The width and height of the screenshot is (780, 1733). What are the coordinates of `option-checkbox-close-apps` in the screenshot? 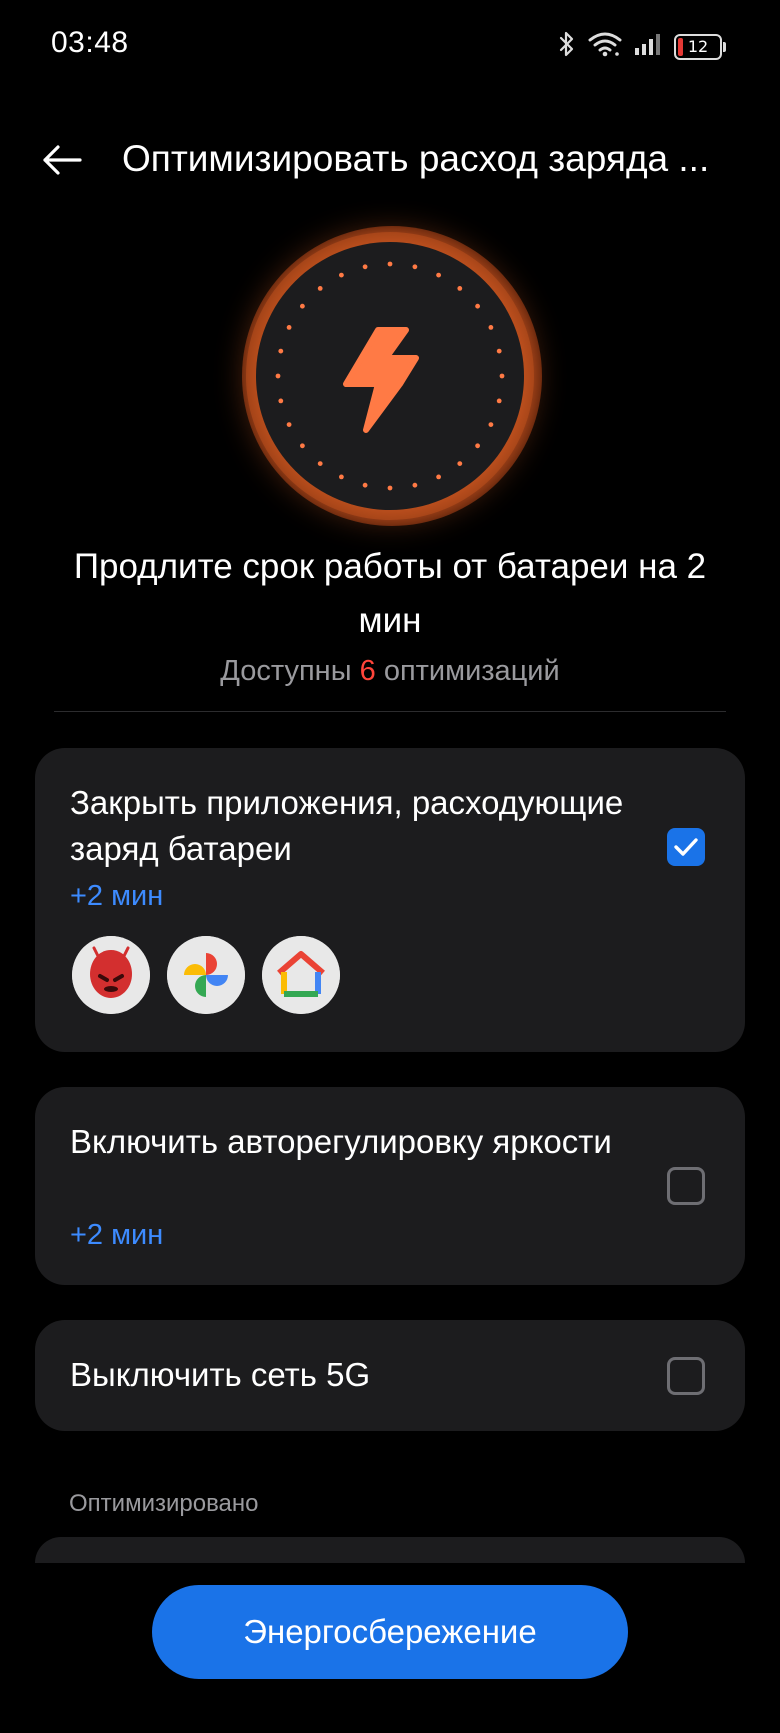 It's located at (686, 847).